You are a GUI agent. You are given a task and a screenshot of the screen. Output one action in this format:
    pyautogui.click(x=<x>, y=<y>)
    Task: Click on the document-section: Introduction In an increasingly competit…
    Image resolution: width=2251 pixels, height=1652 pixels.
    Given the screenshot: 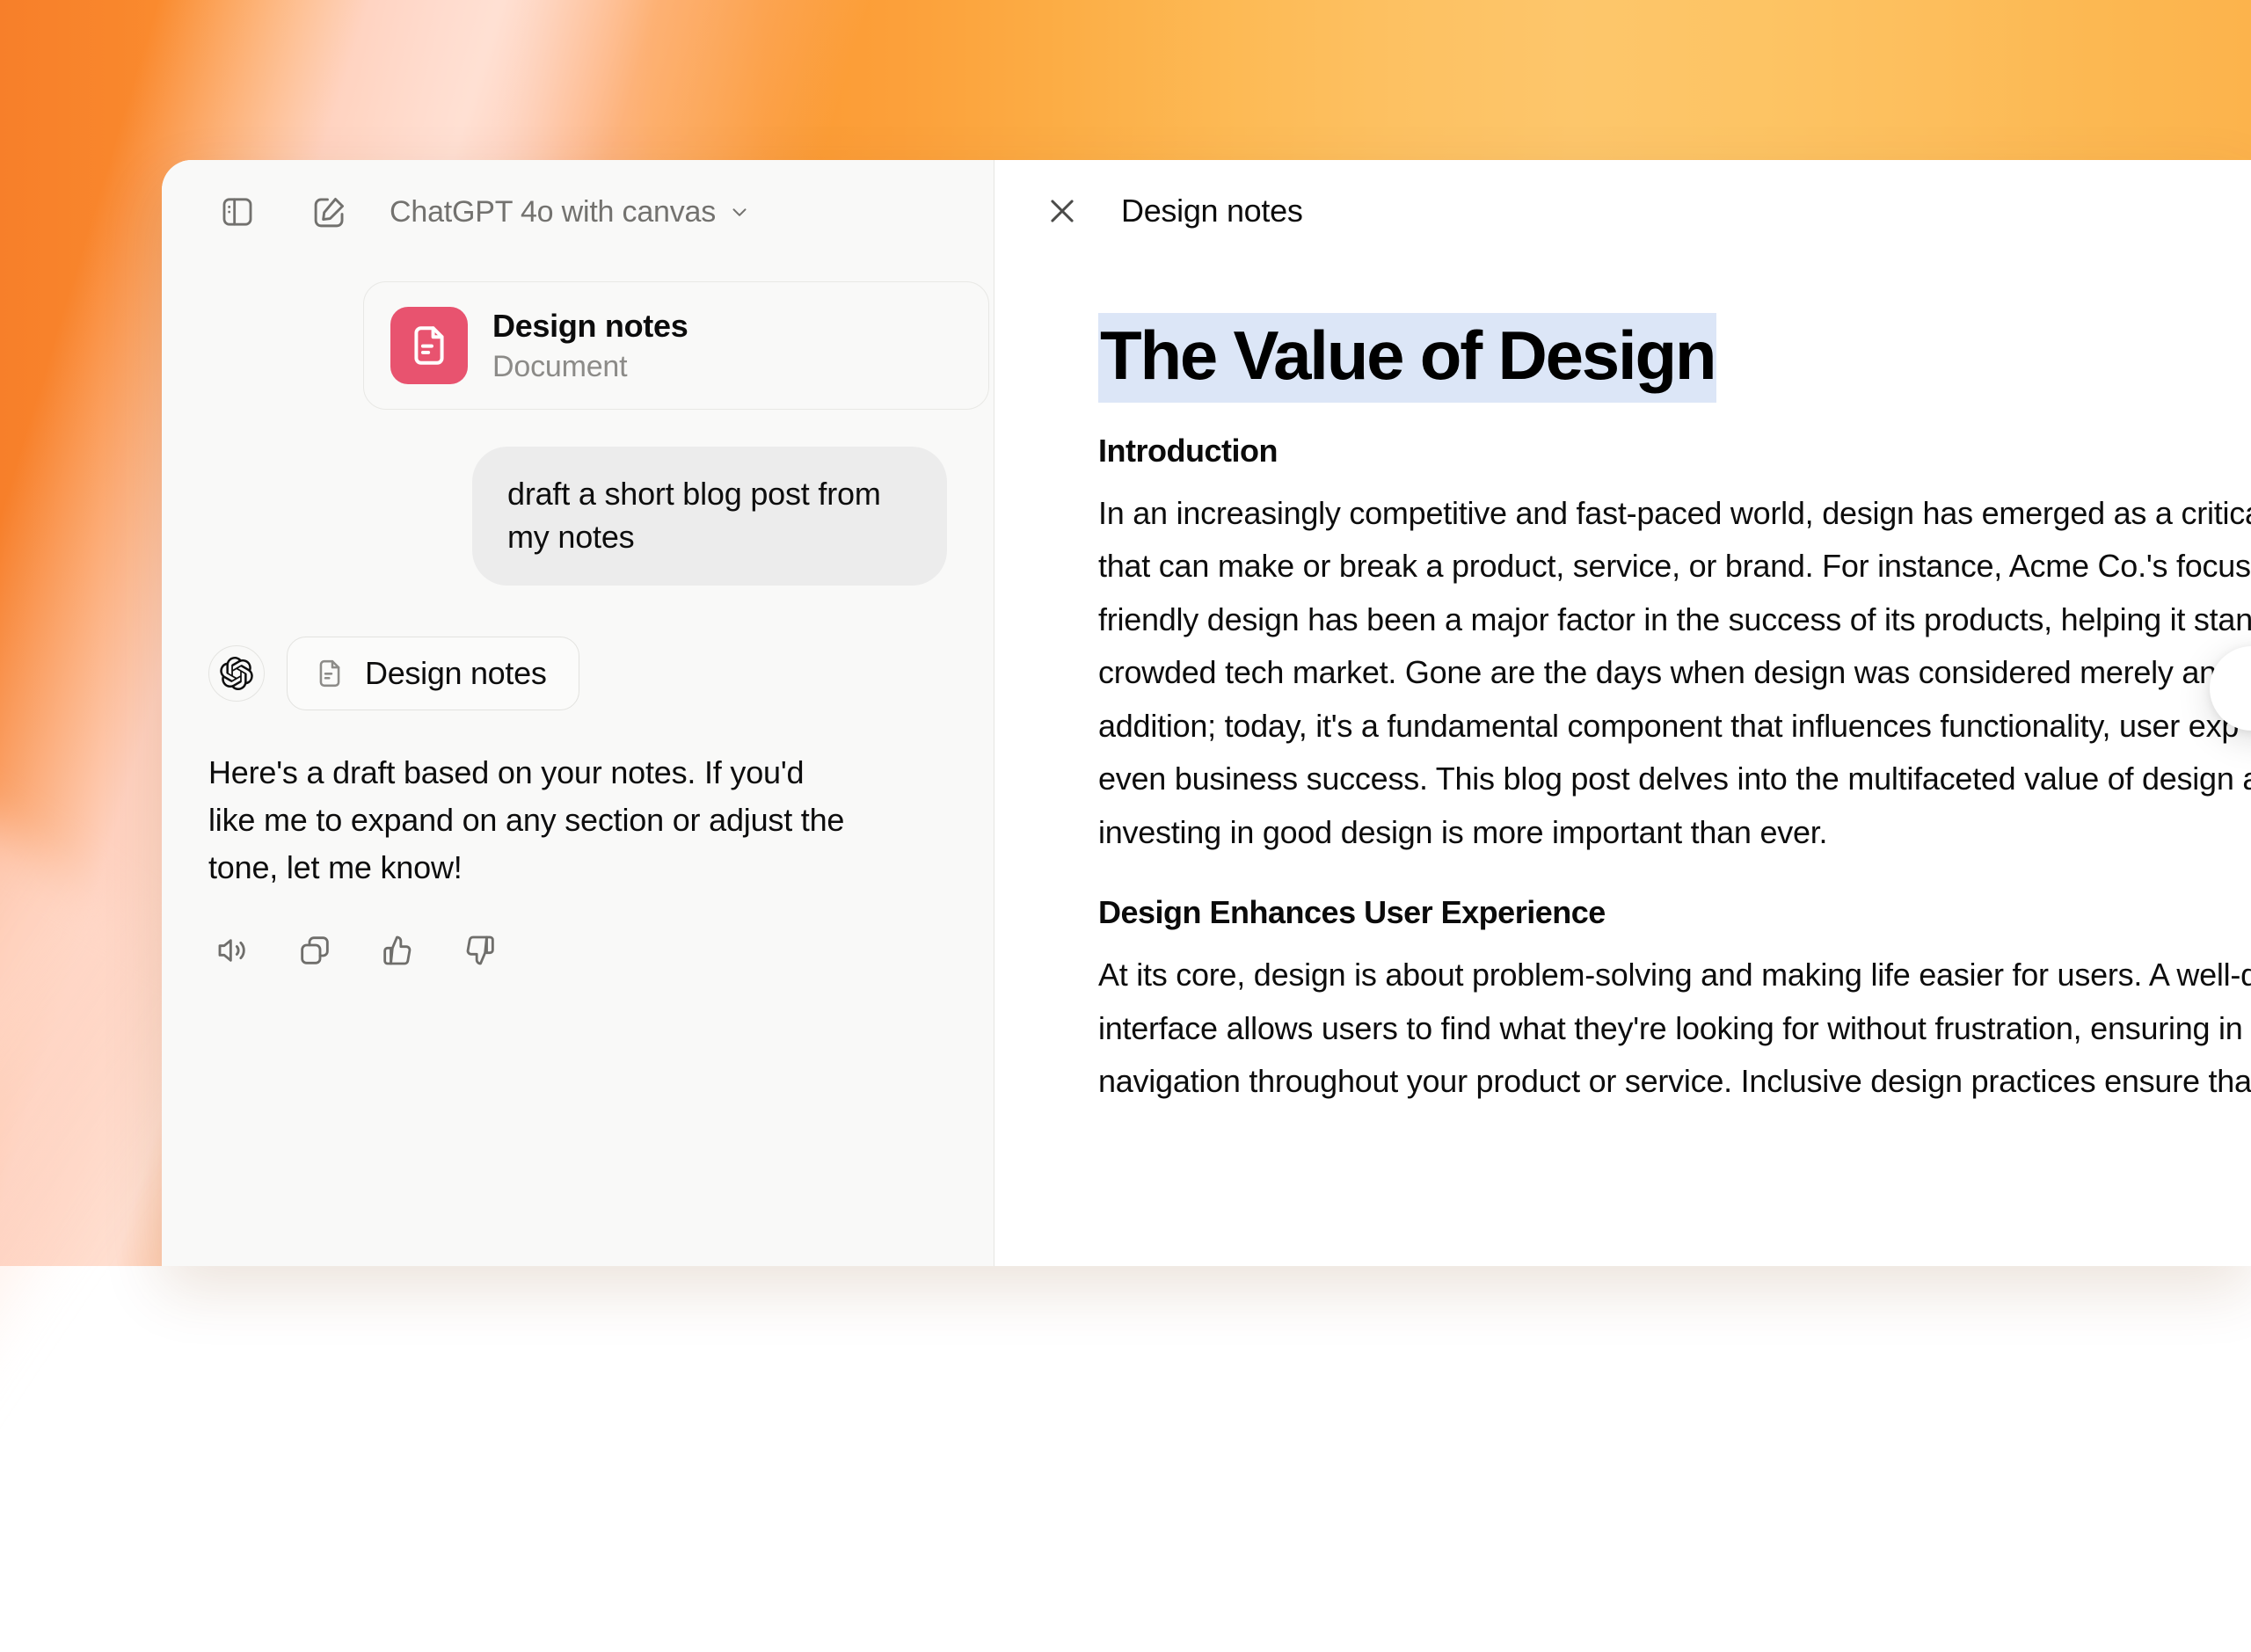 What is the action you would take?
    pyautogui.click(x=1674, y=646)
    